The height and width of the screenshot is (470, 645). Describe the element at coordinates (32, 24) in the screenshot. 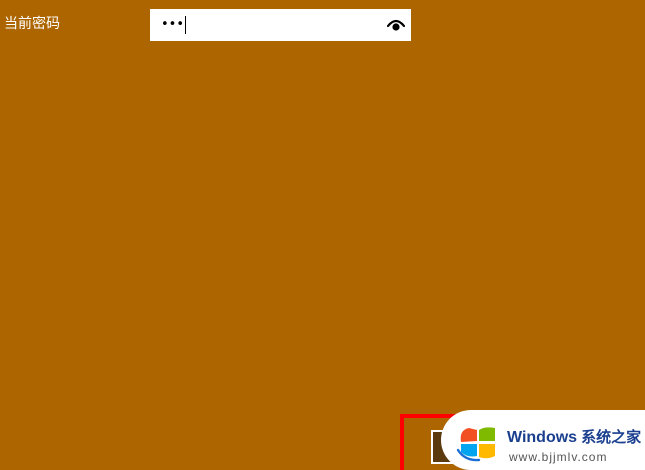

I see `current-password-label: 当前密码` at that location.